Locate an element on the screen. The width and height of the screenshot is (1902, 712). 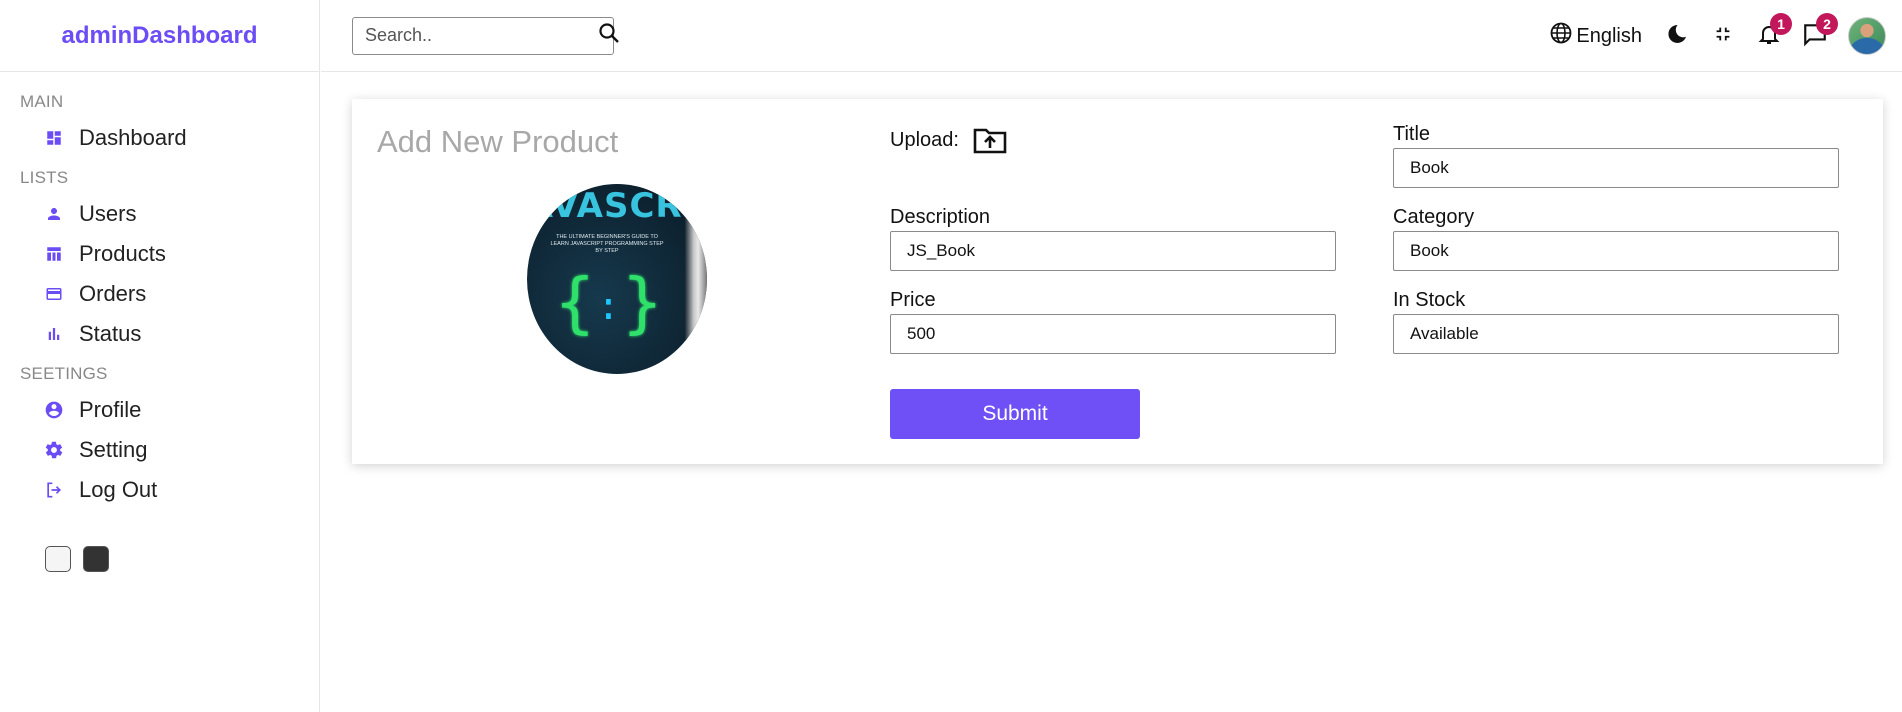
sidebar-item-label: Dashboard is located at coordinates (133, 137).